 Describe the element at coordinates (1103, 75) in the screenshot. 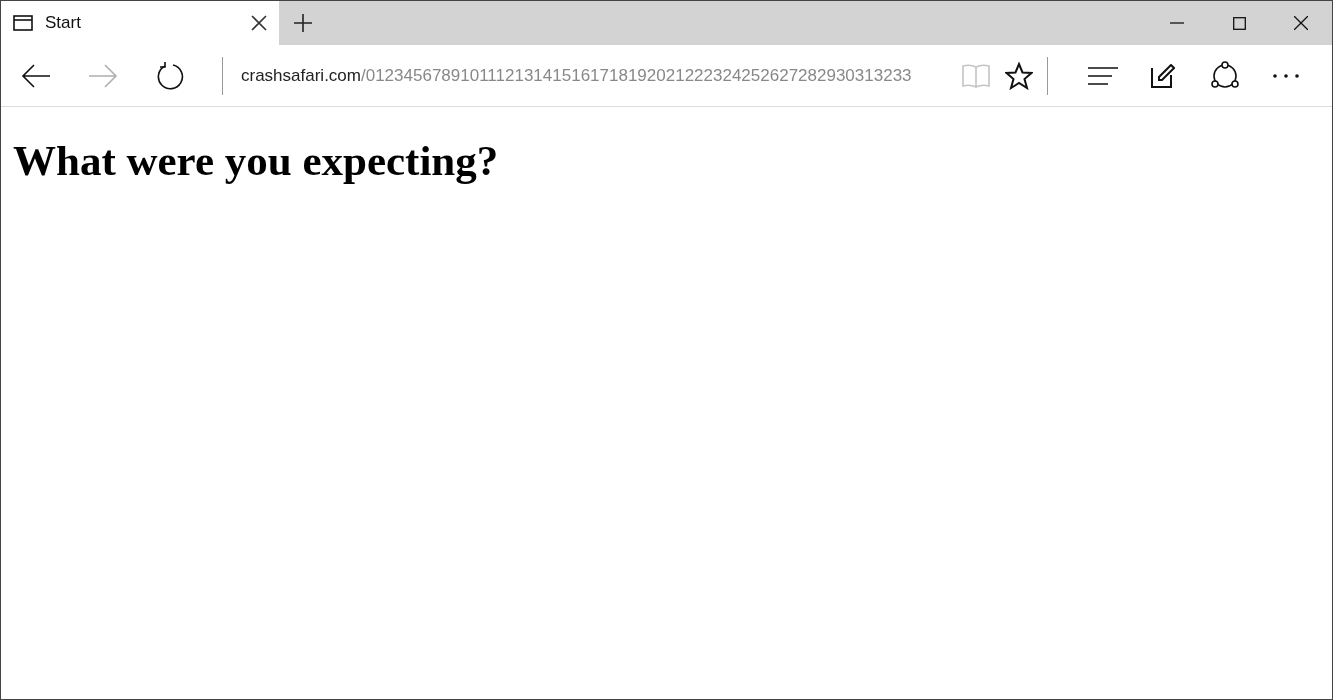

I see `menu-lines-icon` at that location.